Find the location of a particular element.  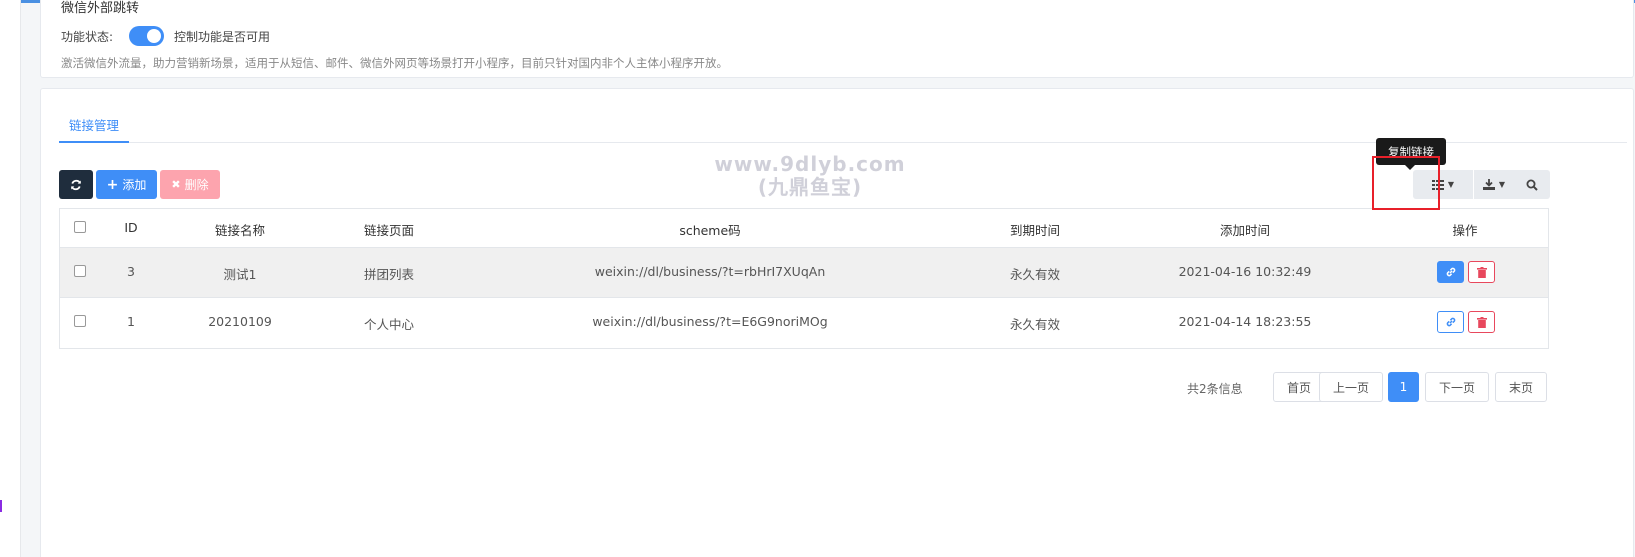

delete-label: 删除 is located at coordinates (196, 185).